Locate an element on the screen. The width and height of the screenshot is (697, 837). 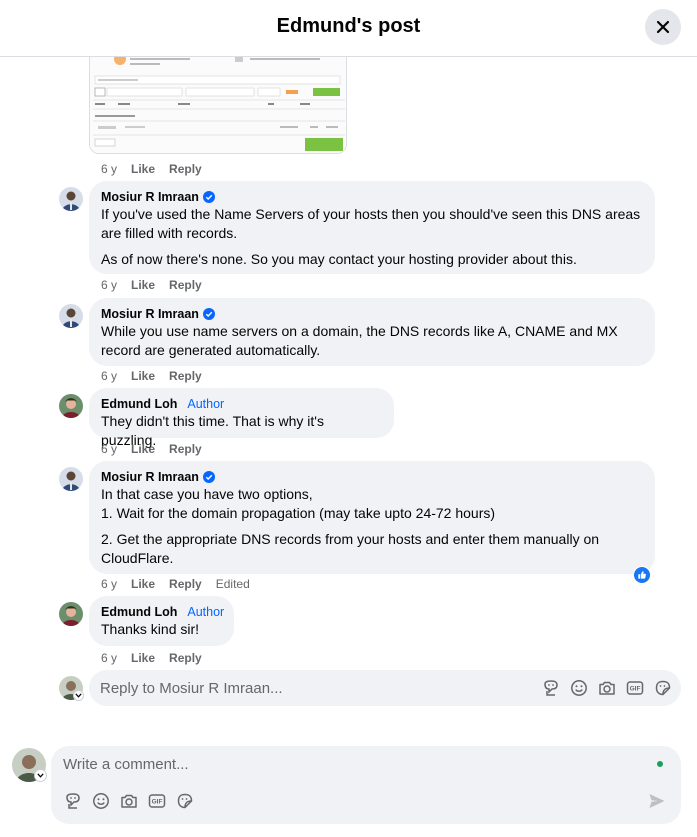
edited-label: Edited is located at coordinates (232, 584).